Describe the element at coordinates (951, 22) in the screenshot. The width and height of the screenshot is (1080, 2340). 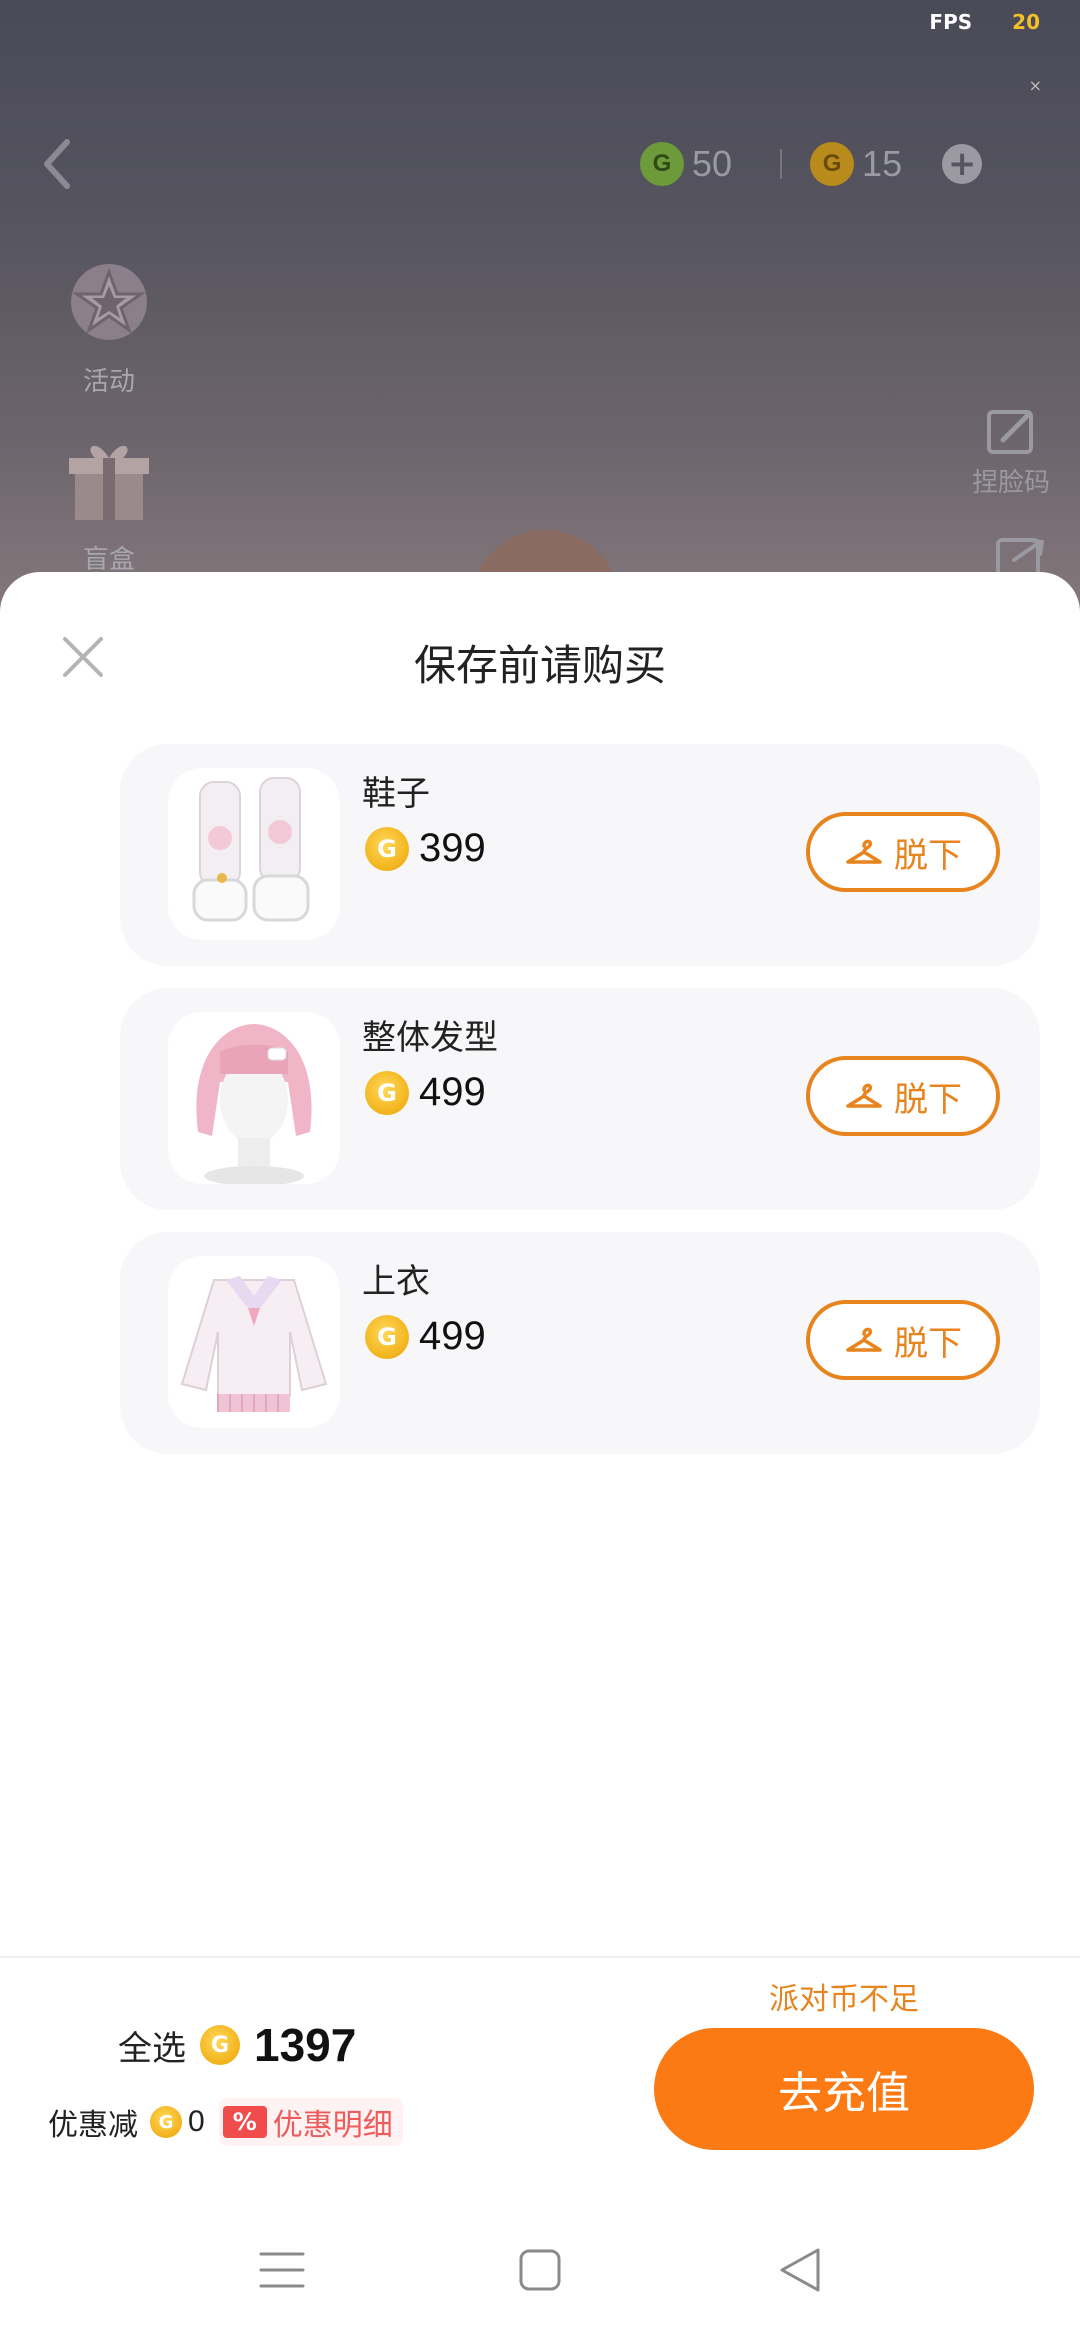
I see `fps-label: FPS` at that location.